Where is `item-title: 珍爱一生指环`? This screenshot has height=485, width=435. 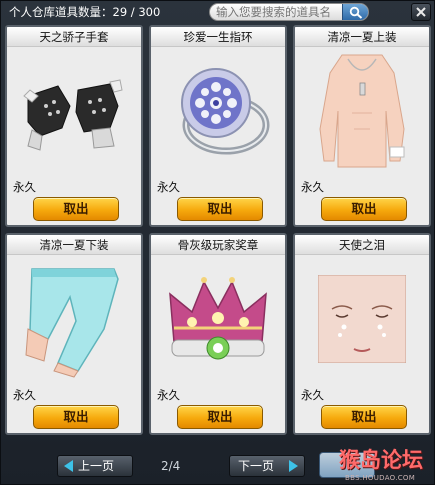 item-title: 珍爱一生指环 is located at coordinates (218, 37).